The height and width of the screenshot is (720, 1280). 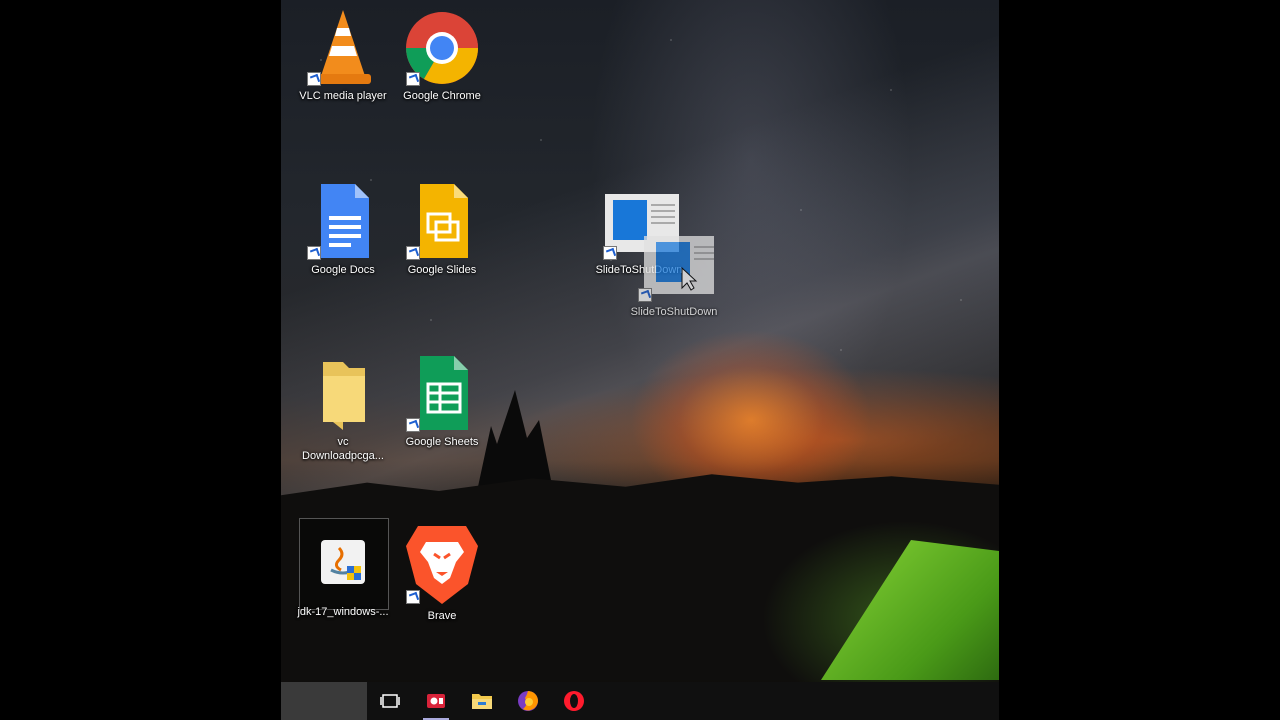 I want to click on desktop-icon-vlc: VLC media player, so click(x=343, y=54).